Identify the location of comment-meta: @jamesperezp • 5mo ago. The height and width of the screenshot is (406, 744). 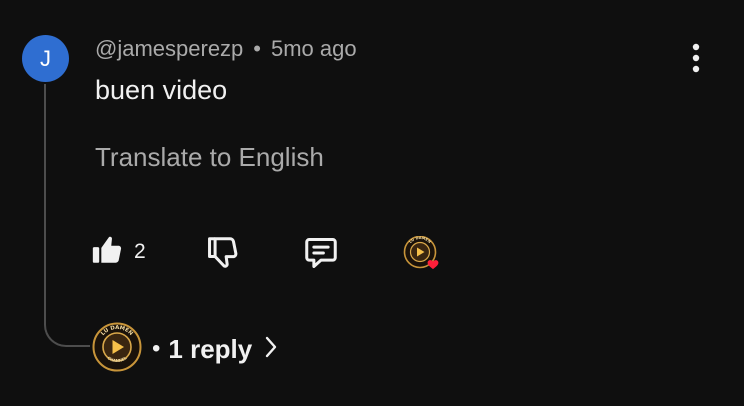
(226, 49).